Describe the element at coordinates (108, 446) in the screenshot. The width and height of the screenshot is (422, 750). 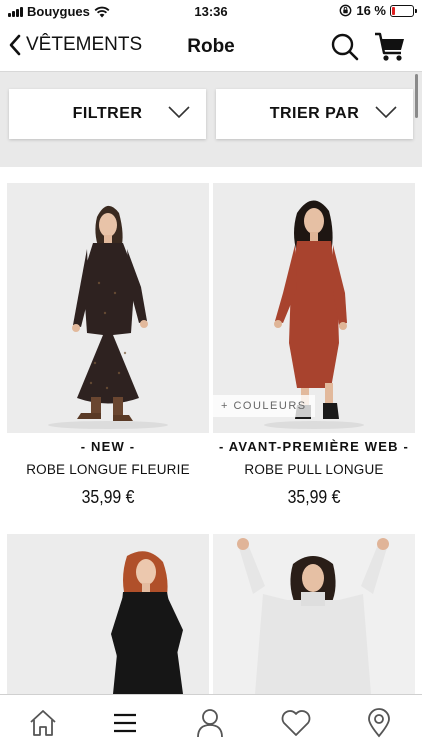
I see `product-tag: - NEW -` at that location.